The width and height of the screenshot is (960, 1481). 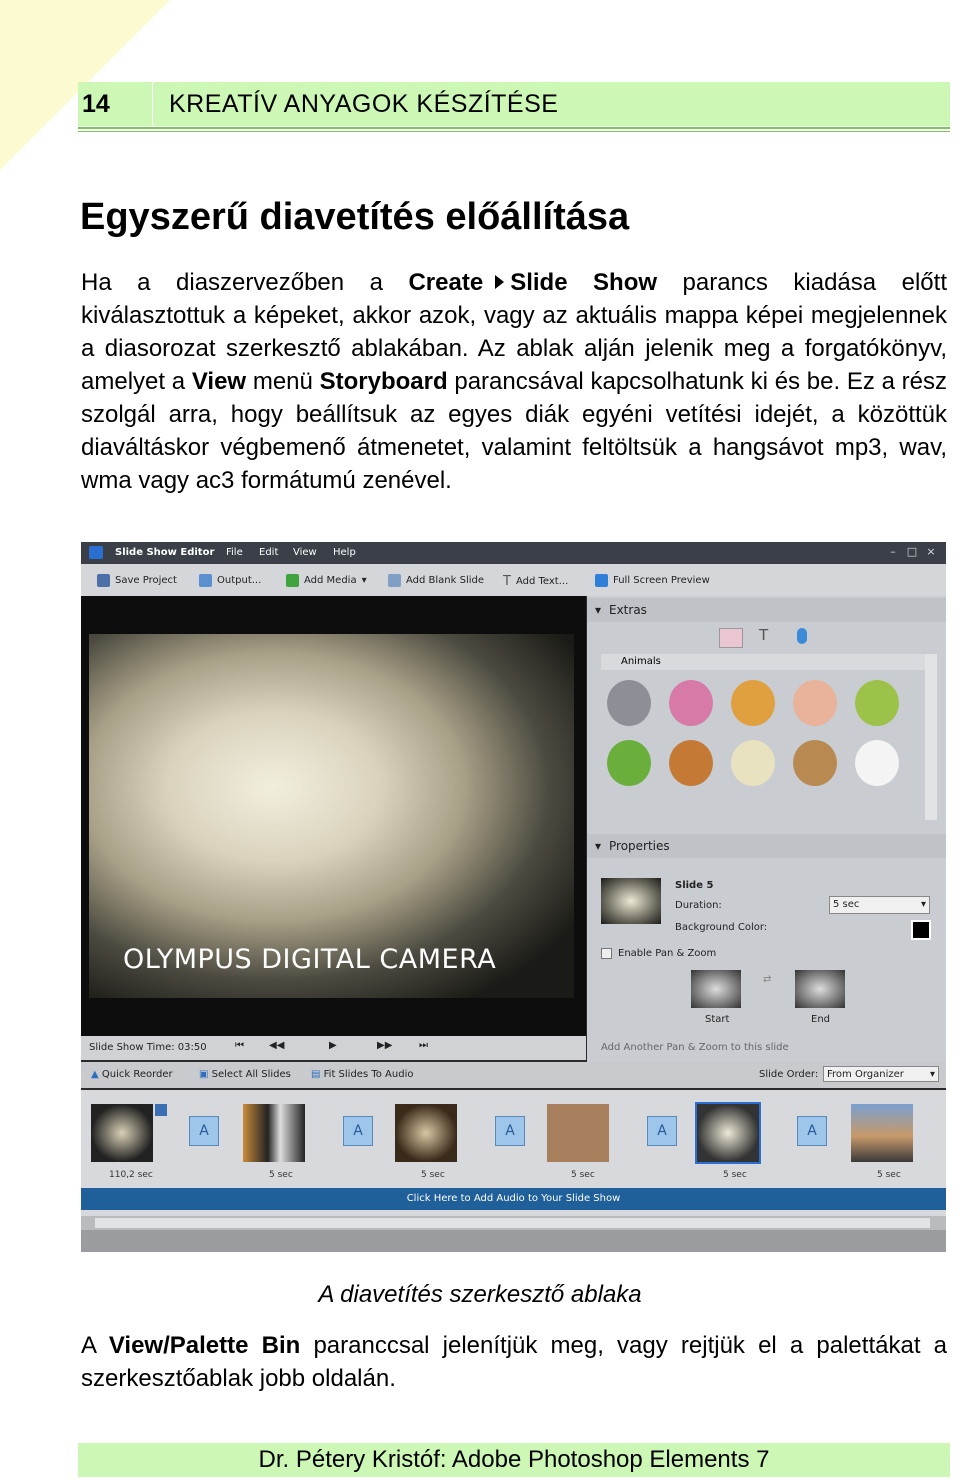 What do you see at coordinates (921, 930) in the screenshot?
I see `background-color-swatch` at bounding box center [921, 930].